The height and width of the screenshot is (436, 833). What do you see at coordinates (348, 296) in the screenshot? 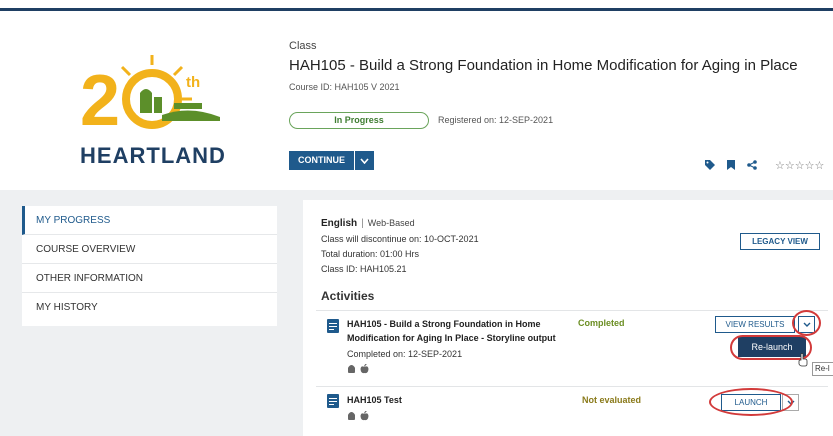
I see `activities-heading: Activities` at bounding box center [348, 296].